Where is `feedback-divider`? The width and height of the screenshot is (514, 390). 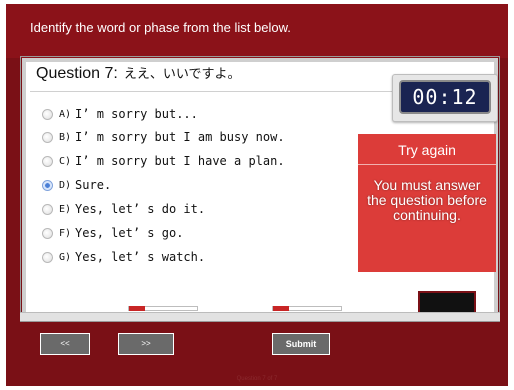
feedback-divider is located at coordinates (427, 164).